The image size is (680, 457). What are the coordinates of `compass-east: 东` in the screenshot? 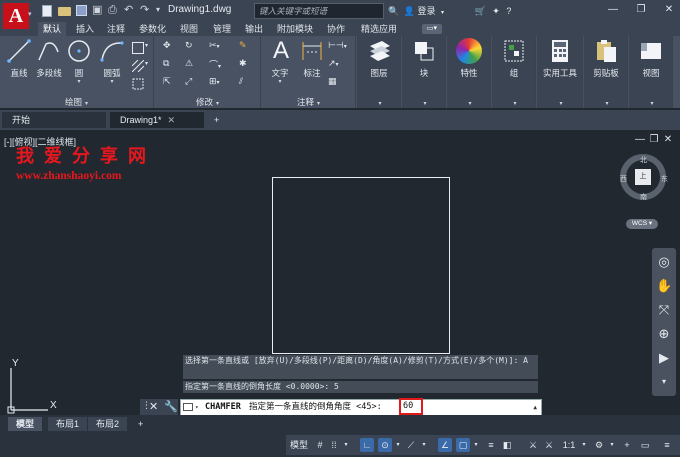 It's located at (664, 179).